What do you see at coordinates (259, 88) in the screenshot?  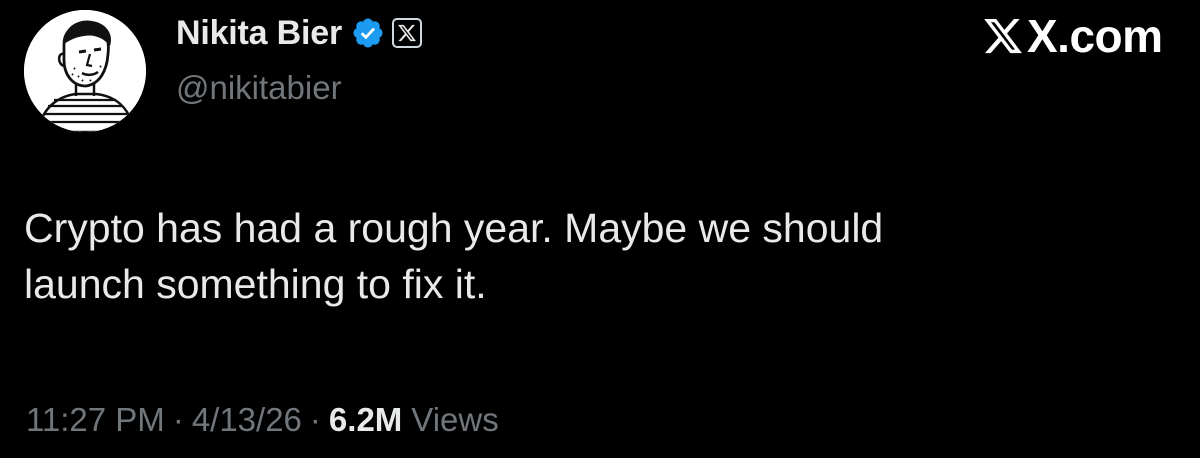 I see `author-handle: @nikitabier` at bounding box center [259, 88].